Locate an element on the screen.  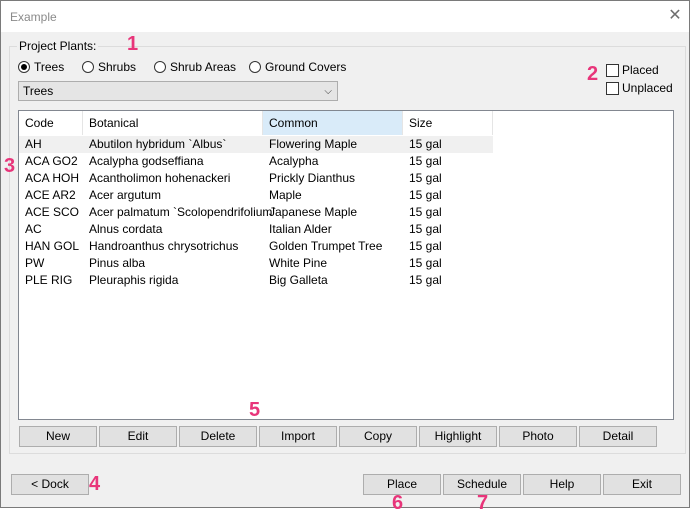
cell-botanical: Abutilon hybridum `Albus` is located at coordinates (158, 144).